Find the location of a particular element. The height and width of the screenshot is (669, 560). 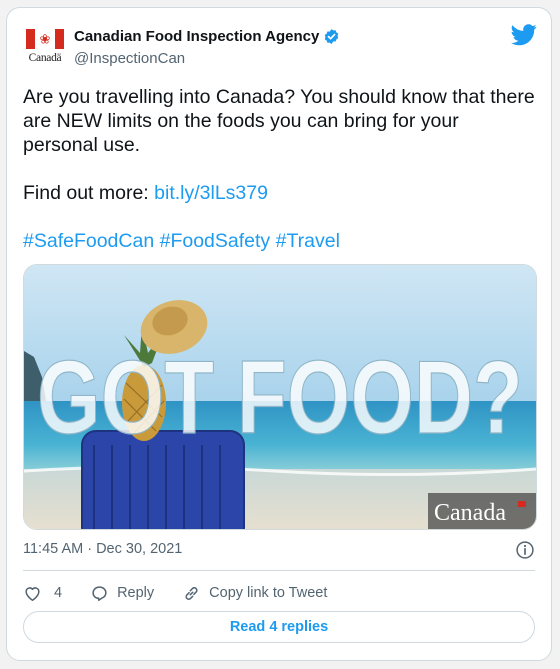

hashtag-foodsafety: #FoodSafety is located at coordinates (215, 241).